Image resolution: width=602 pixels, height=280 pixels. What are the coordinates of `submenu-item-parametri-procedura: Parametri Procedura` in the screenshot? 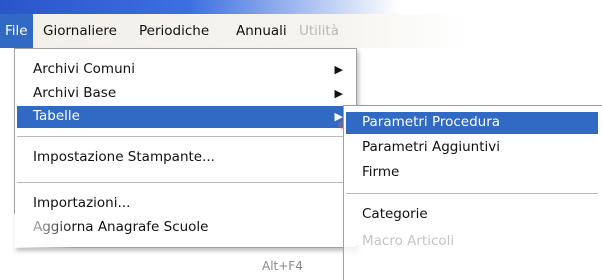 It's located at (472, 123).